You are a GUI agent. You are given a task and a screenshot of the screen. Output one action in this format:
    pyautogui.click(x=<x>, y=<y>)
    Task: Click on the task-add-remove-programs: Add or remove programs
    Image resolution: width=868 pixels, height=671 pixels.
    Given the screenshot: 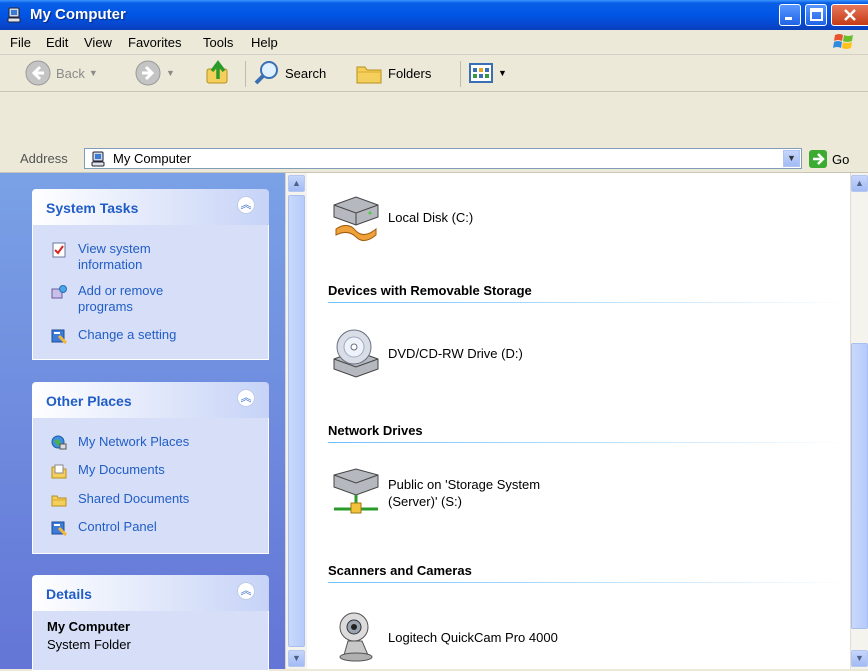 What is the action you would take?
    pyautogui.click(x=119, y=299)
    